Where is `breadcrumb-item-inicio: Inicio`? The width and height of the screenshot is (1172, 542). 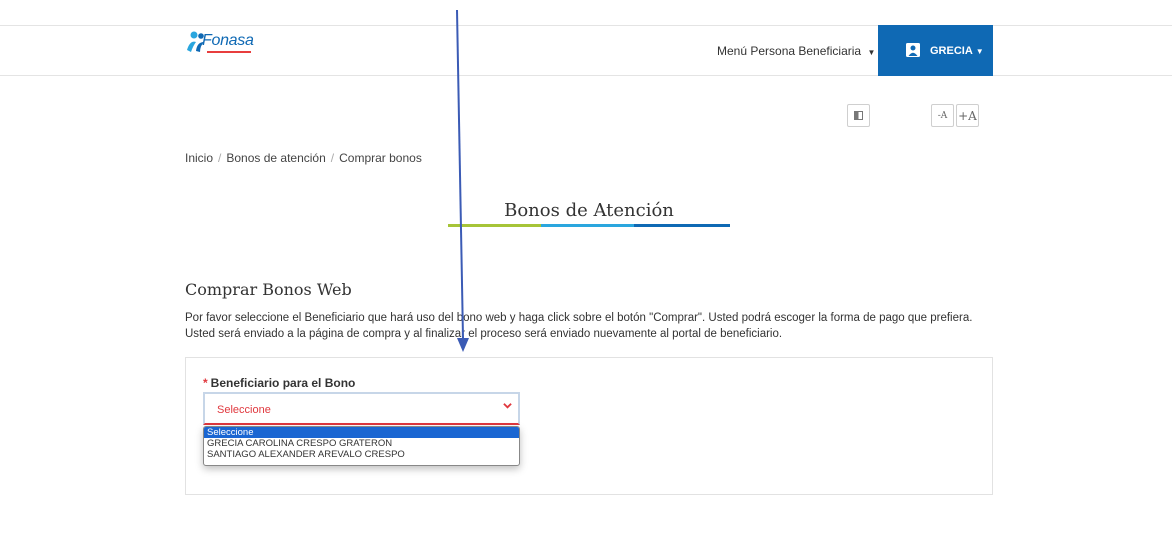
breadcrumb-item-inicio: Inicio is located at coordinates (199, 158).